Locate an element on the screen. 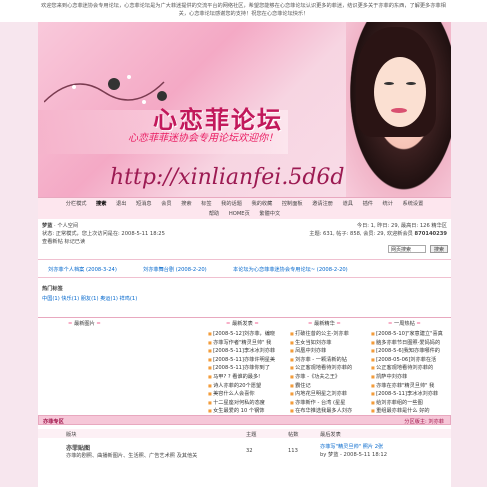  list-item: 诗人亦菲的20个愿望 is located at coordinates (248, 386).